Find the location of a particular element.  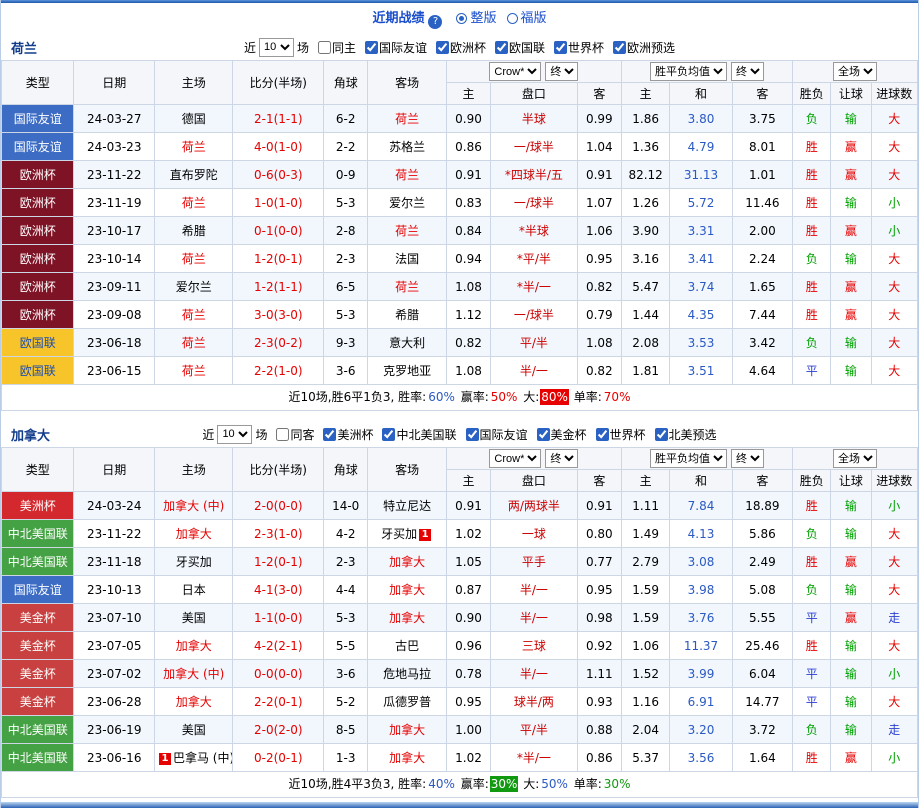

eu-away-cell: 8.01 is located at coordinates (762, 146).